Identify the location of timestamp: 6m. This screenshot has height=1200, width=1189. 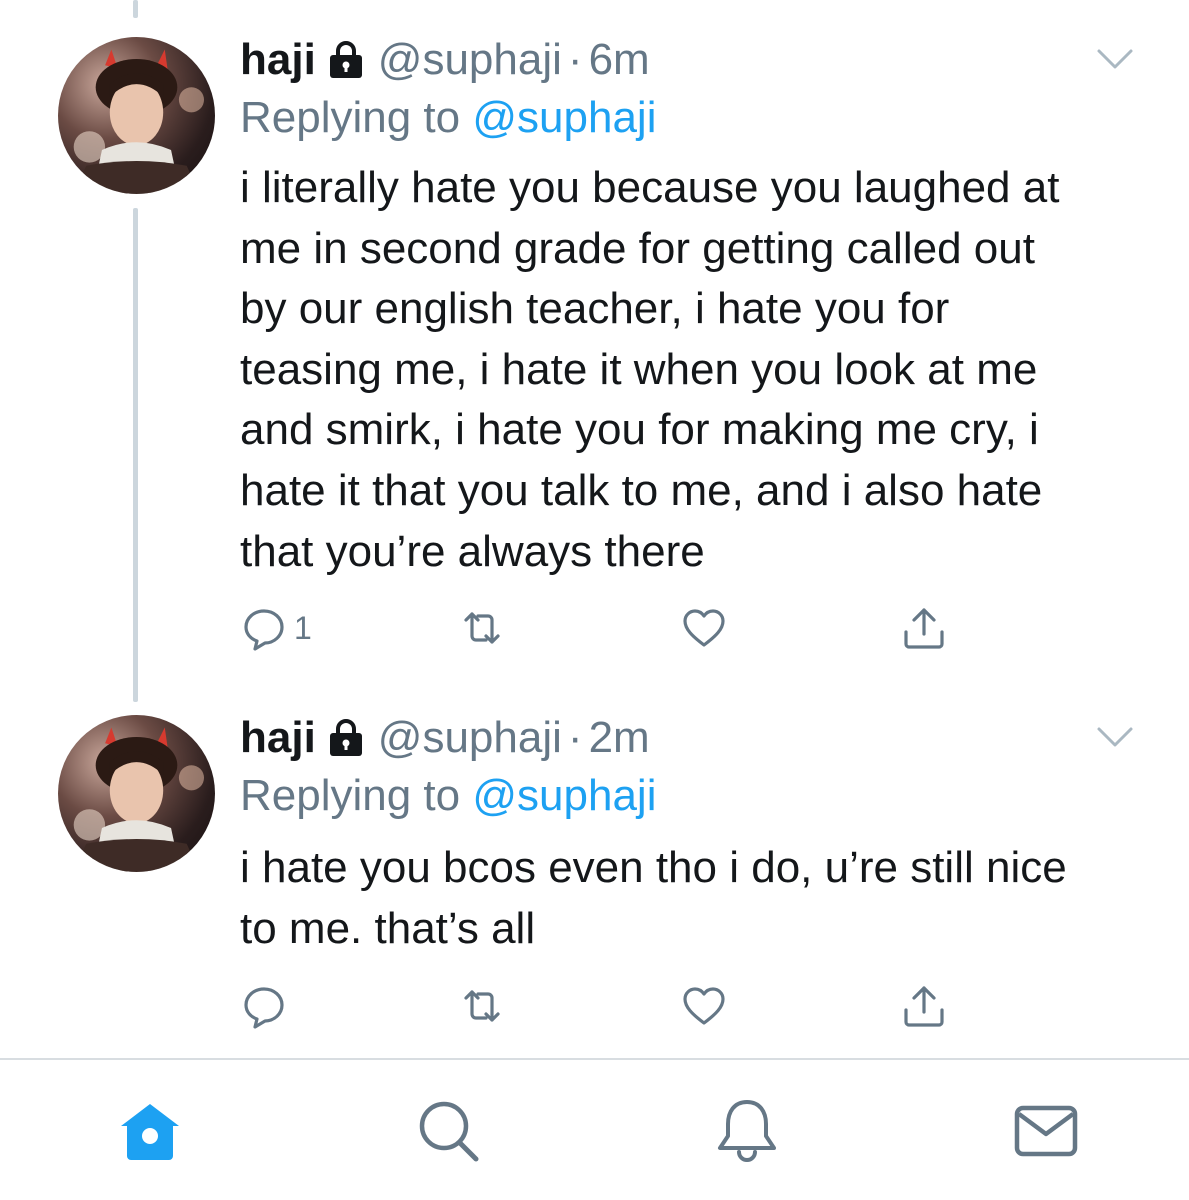
(619, 60).